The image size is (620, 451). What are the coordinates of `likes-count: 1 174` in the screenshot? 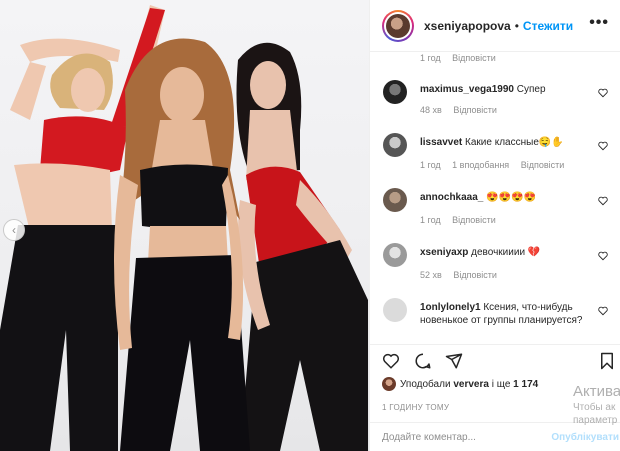 It's located at (525, 384).